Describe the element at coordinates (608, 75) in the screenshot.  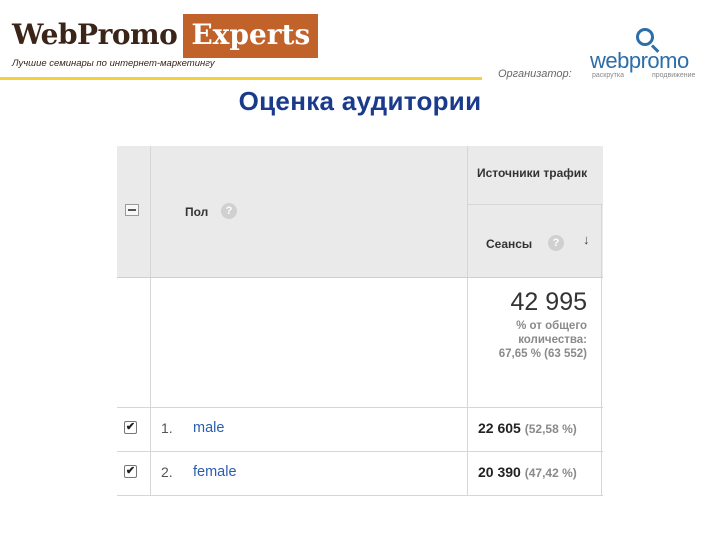
I see `webpromo-sub-left: раскрутка` at that location.